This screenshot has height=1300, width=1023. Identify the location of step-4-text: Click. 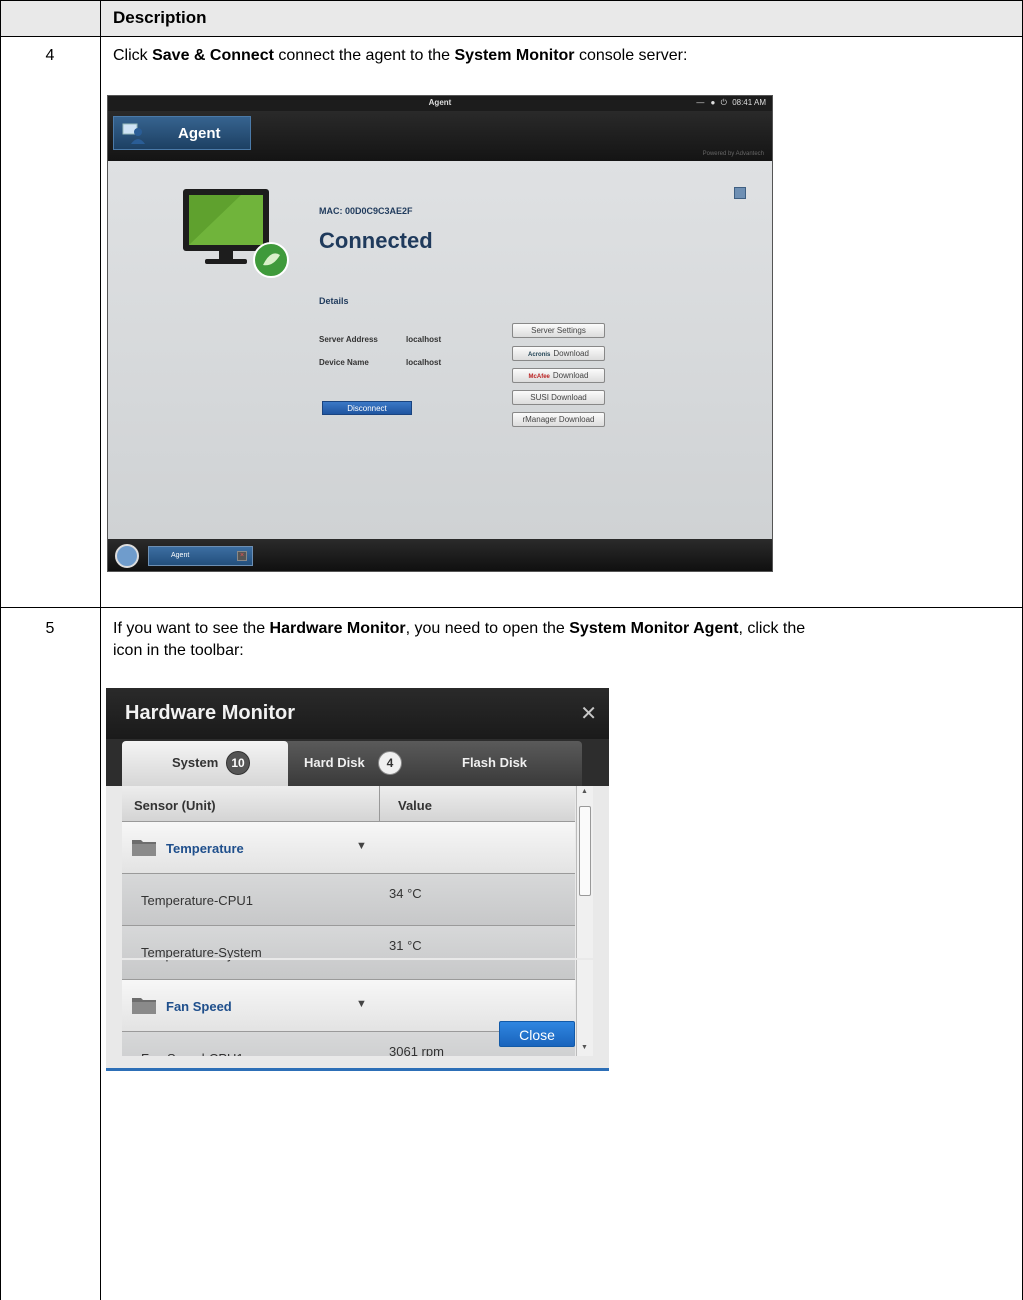
(133, 55).